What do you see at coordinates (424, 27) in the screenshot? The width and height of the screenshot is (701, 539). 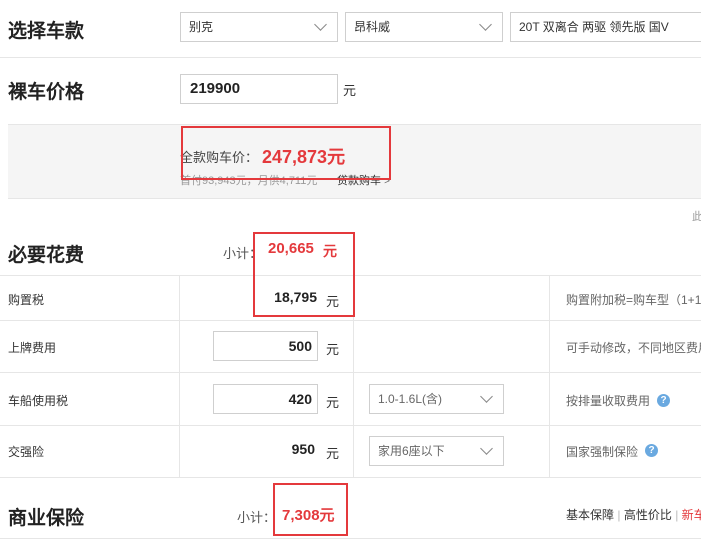 I see `series-select: 昂科威` at bounding box center [424, 27].